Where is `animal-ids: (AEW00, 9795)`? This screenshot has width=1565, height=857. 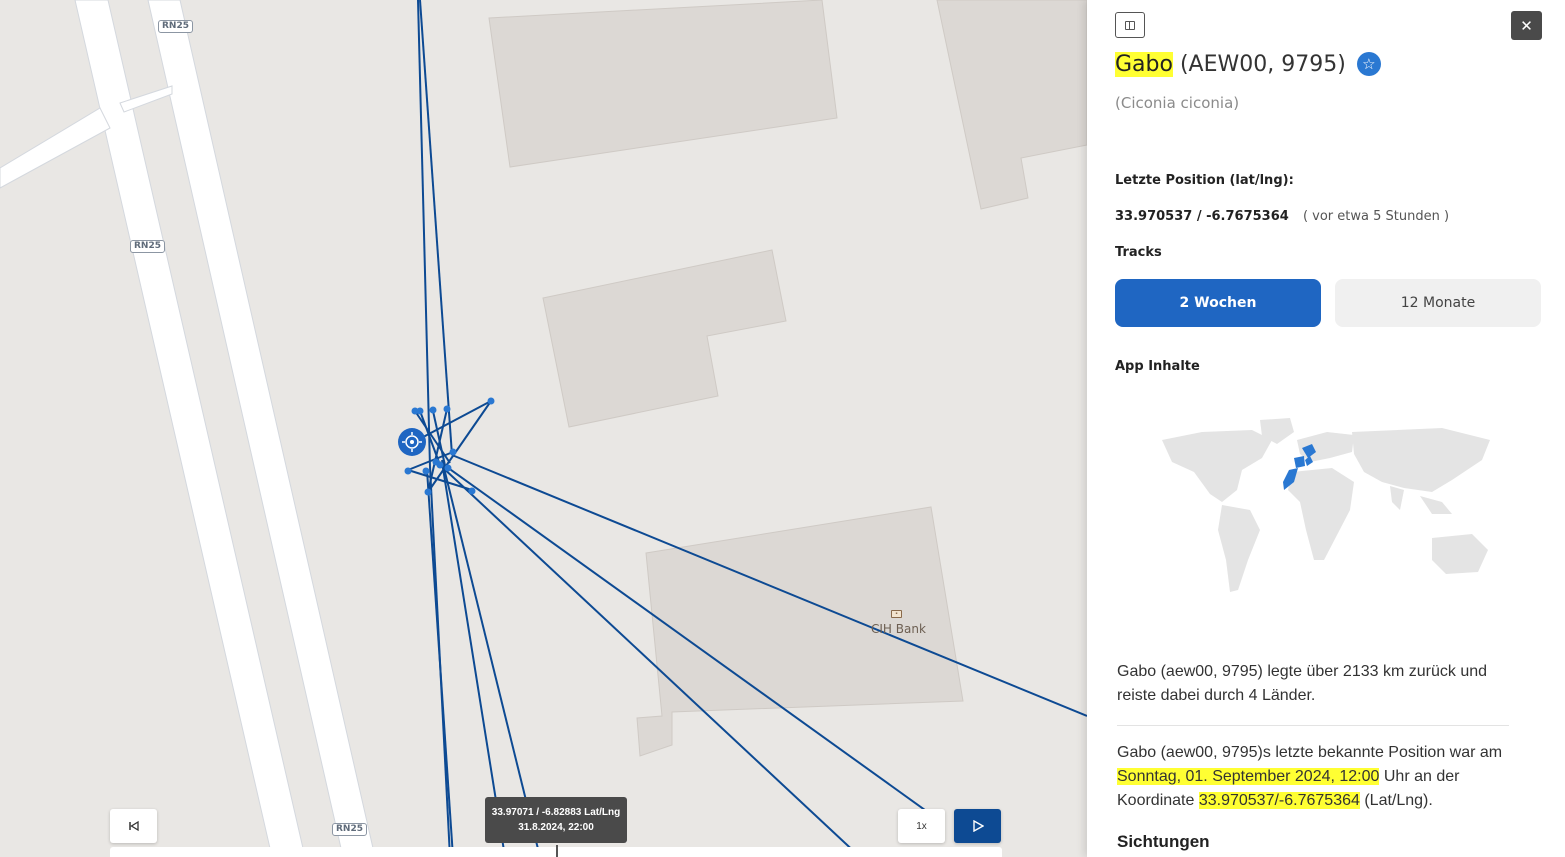
animal-ids: (AEW00, 9795) is located at coordinates (1262, 64).